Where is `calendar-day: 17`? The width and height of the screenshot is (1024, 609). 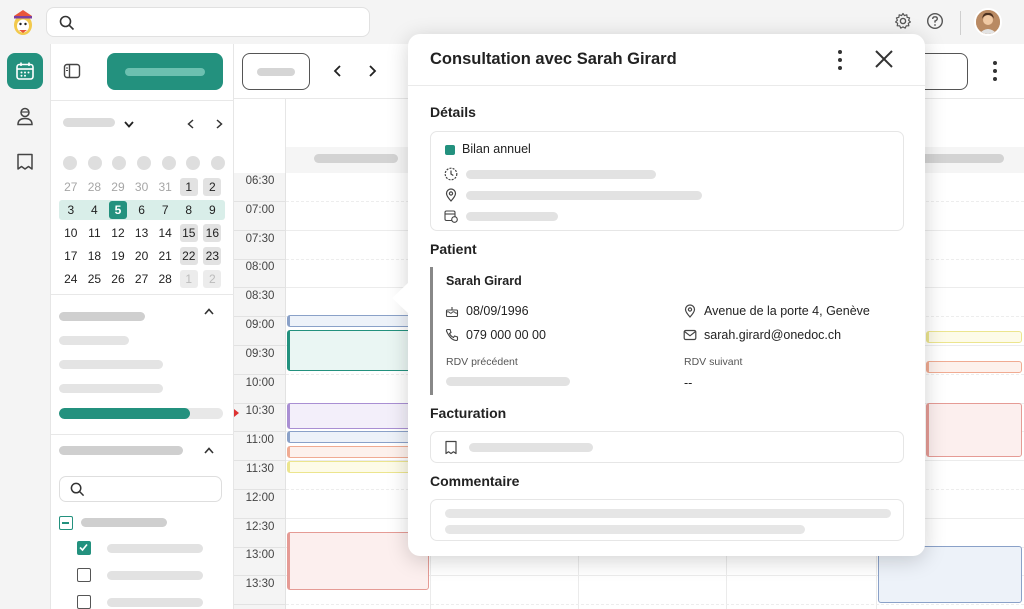 calendar-day: 17 is located at coordinates (71, 256).